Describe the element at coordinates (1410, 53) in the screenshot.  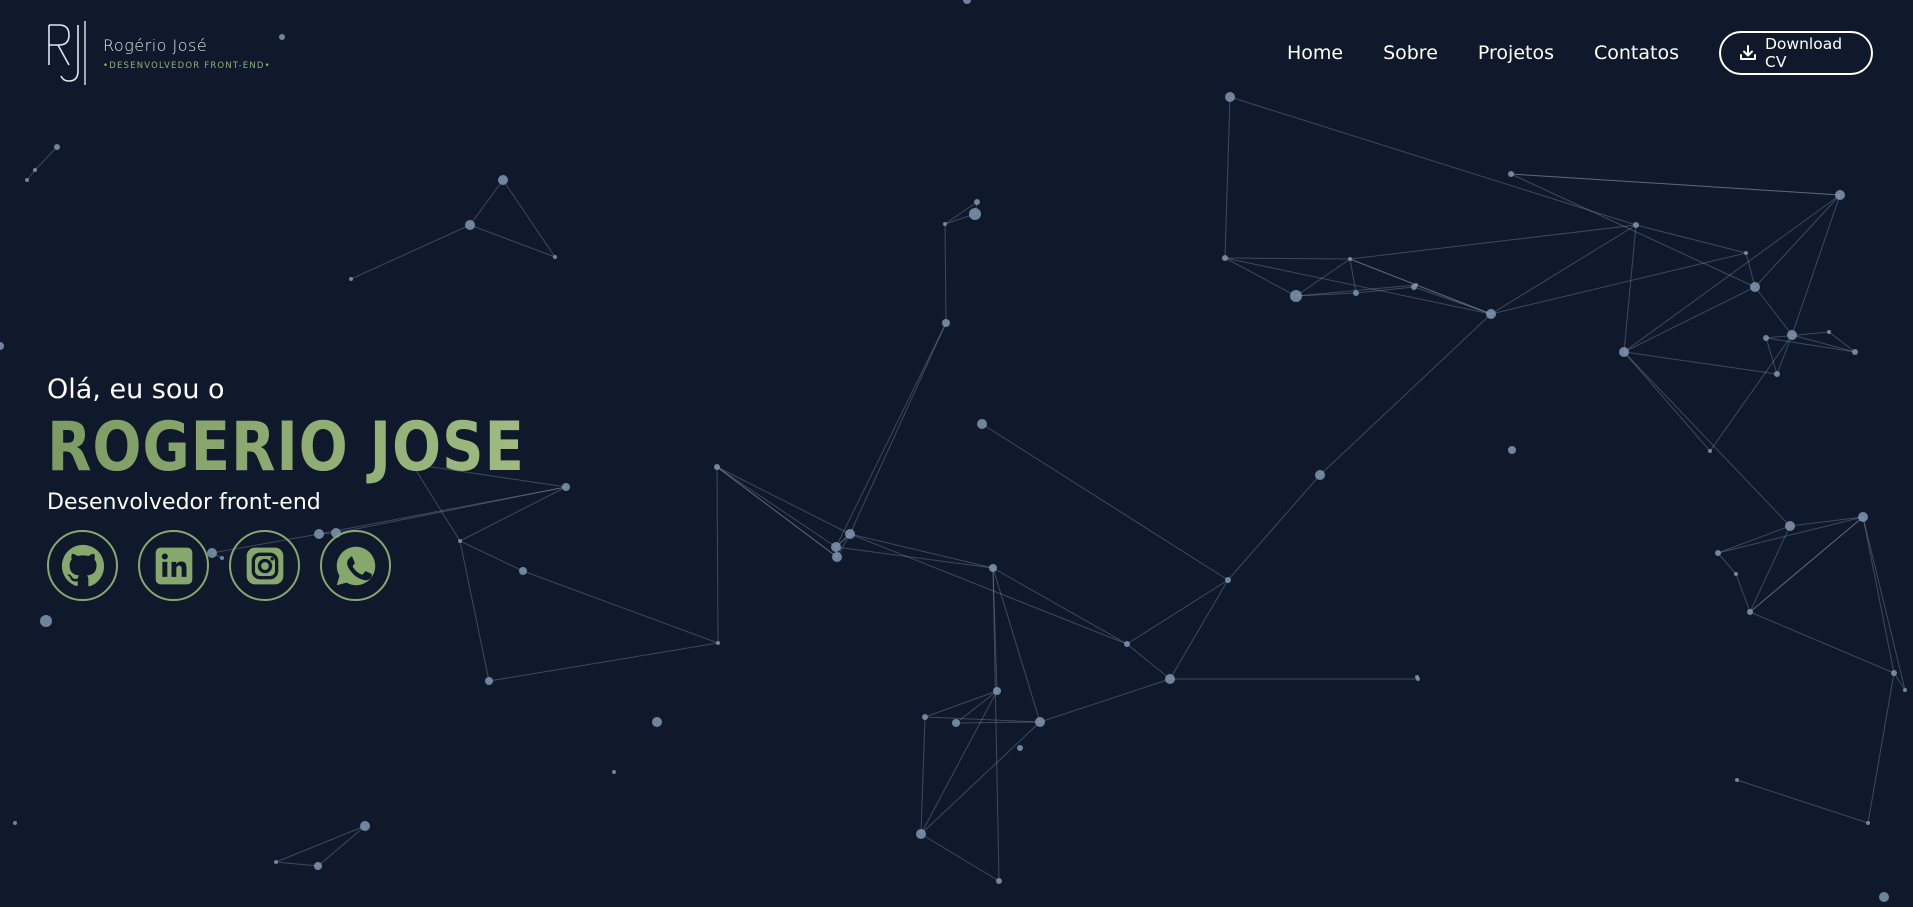
I see `nav-sobre-link: Sobre` at that location.